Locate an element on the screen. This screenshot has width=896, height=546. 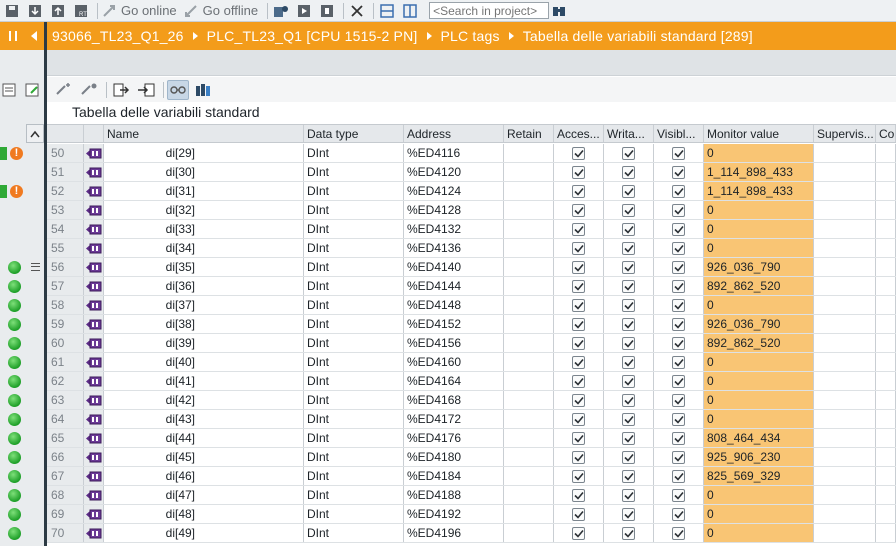
monitor-value: 825_569_329 is located at coordinates (759, 476).